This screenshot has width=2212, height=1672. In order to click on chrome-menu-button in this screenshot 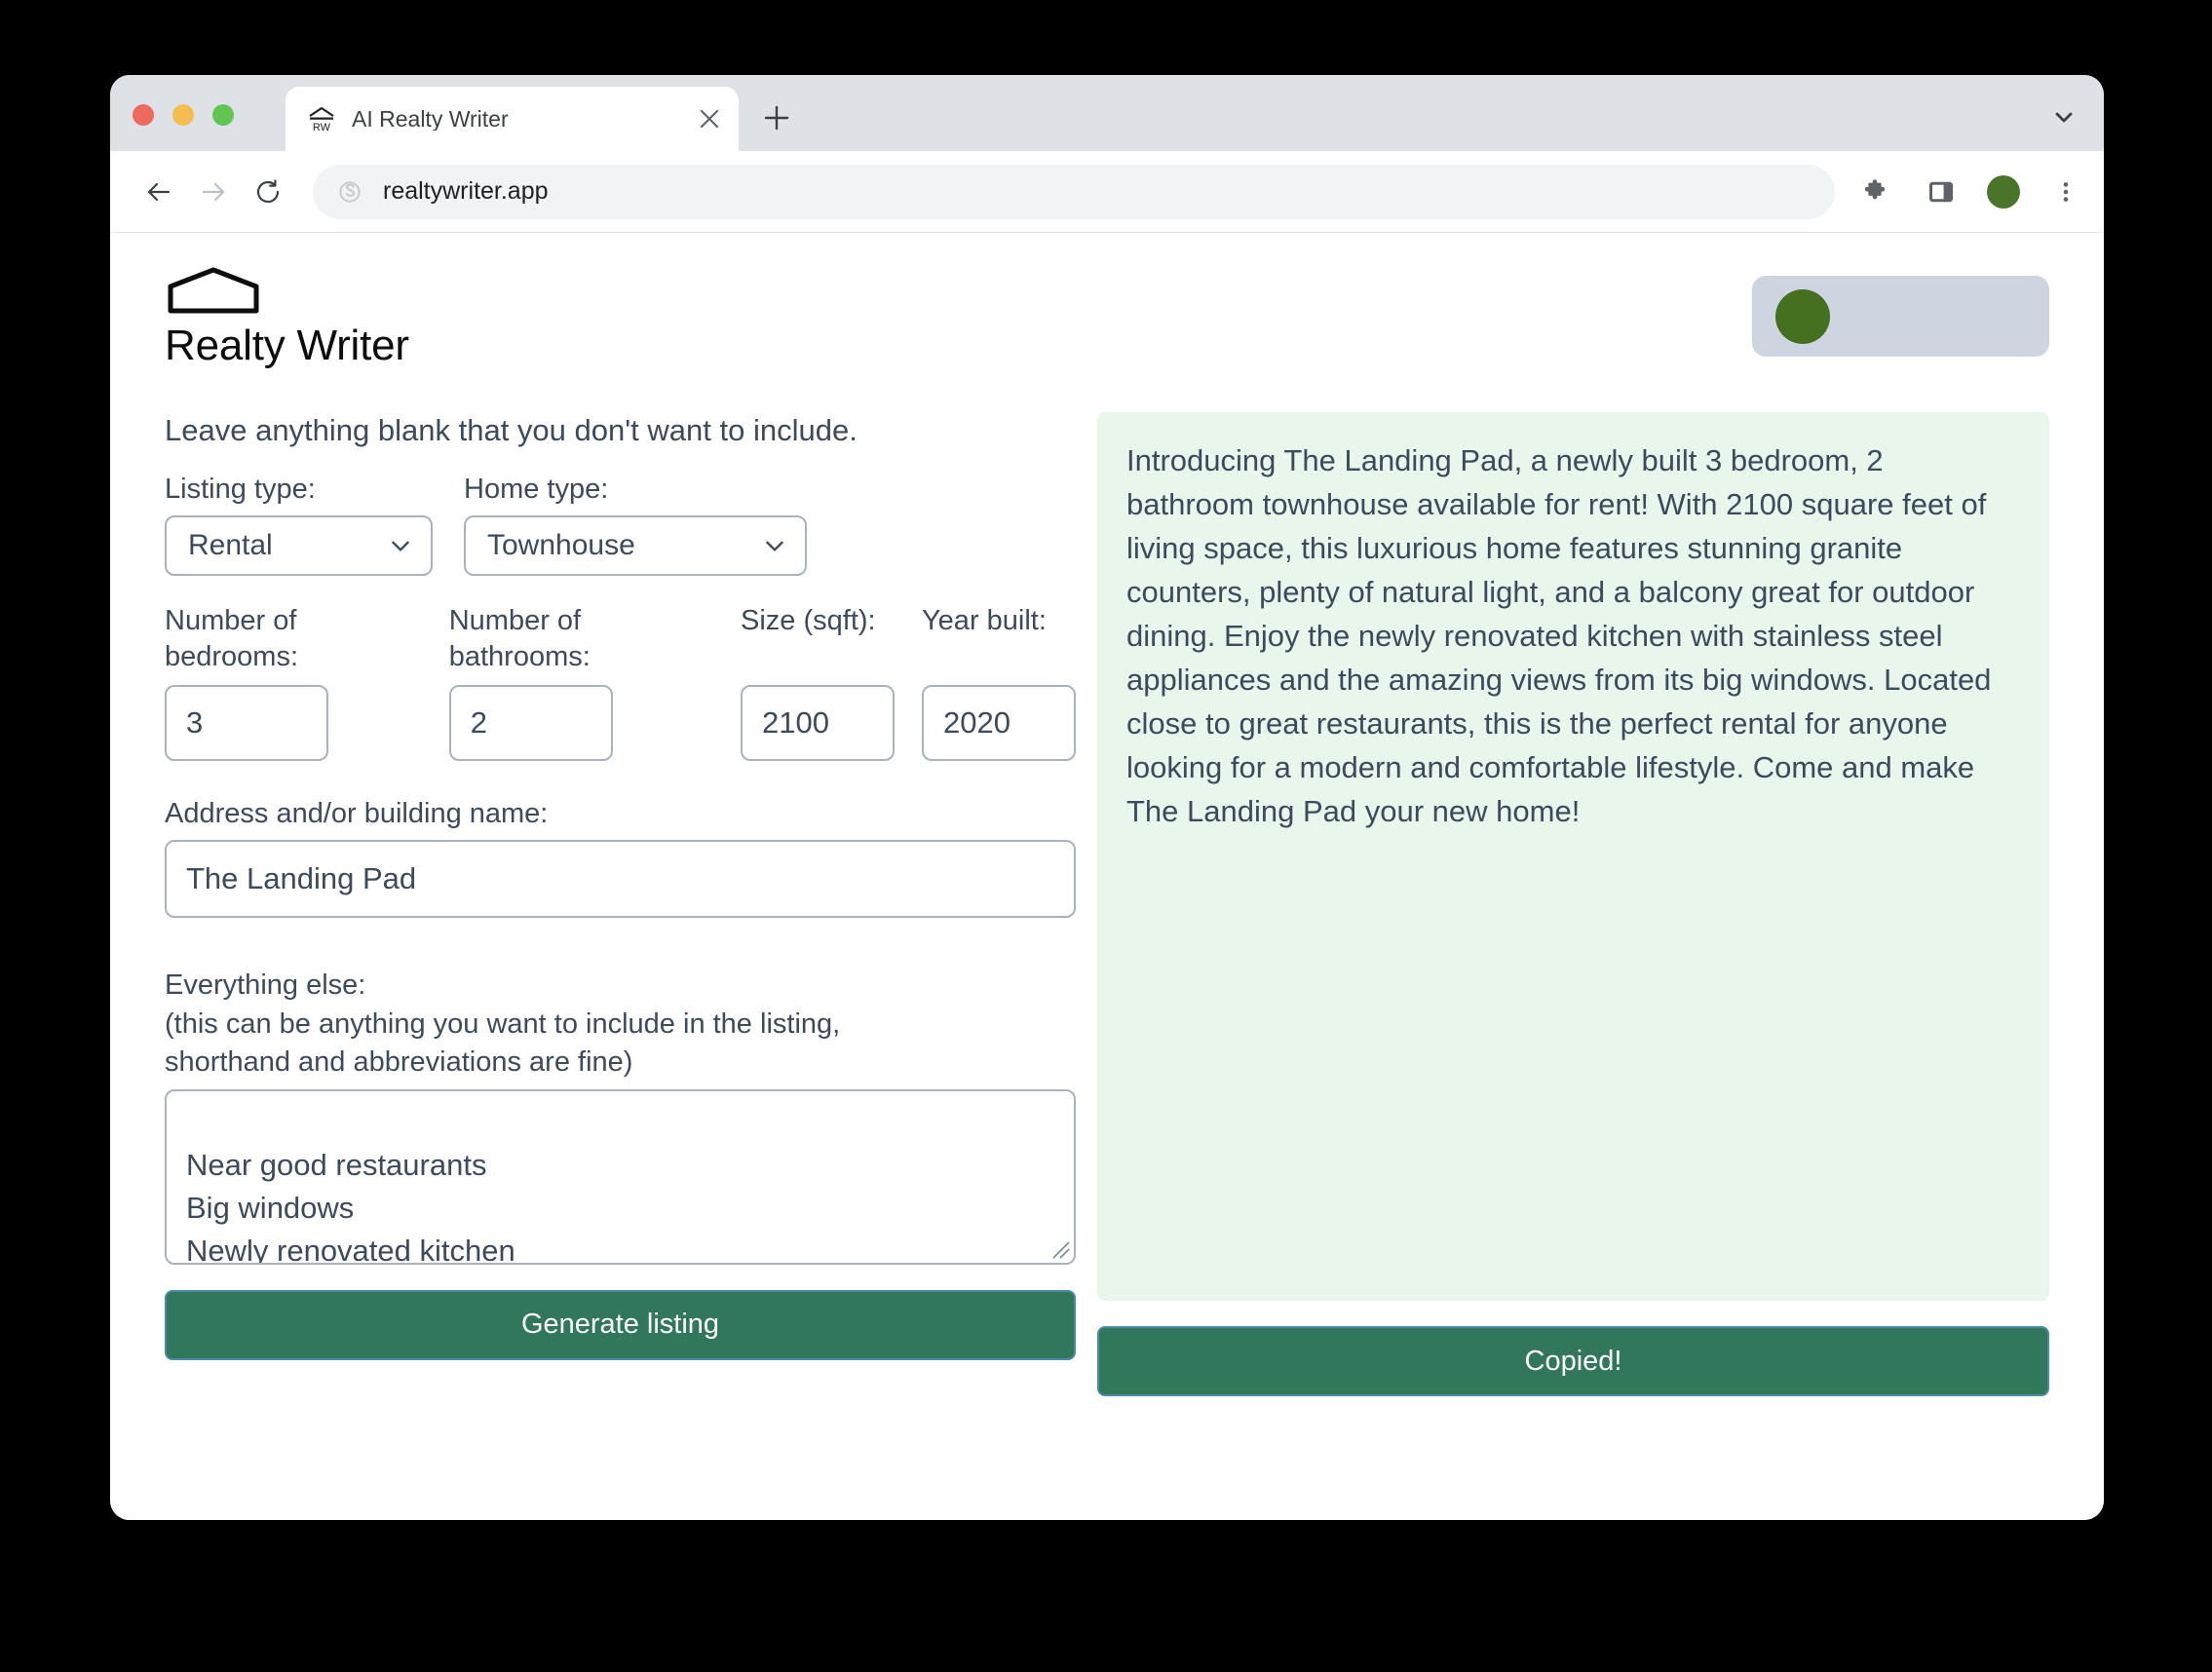, I will do `click(2065, 192)`.